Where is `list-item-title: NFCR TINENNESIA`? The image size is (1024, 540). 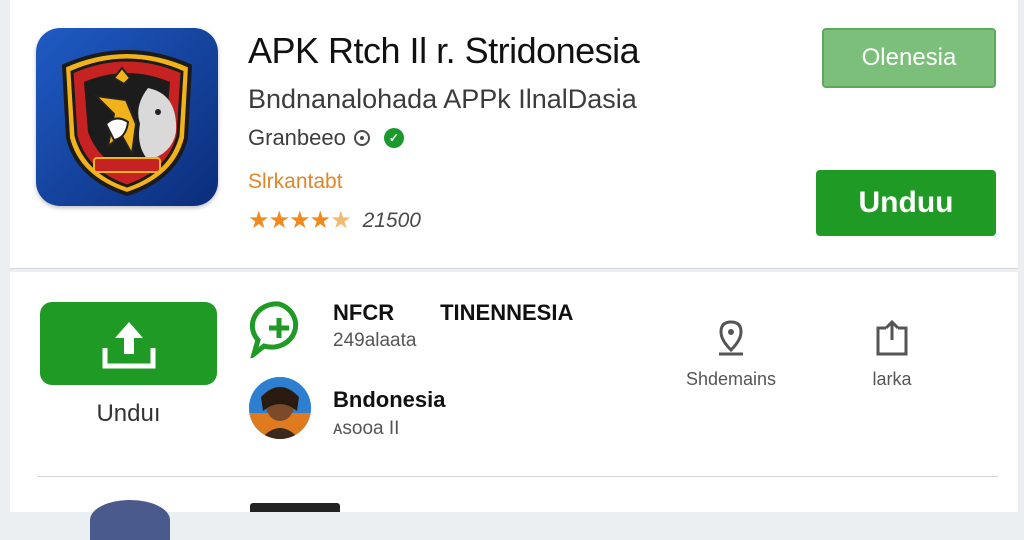
list-item-title: NFCR TINENNESIA is located at coordinates (453, 313).